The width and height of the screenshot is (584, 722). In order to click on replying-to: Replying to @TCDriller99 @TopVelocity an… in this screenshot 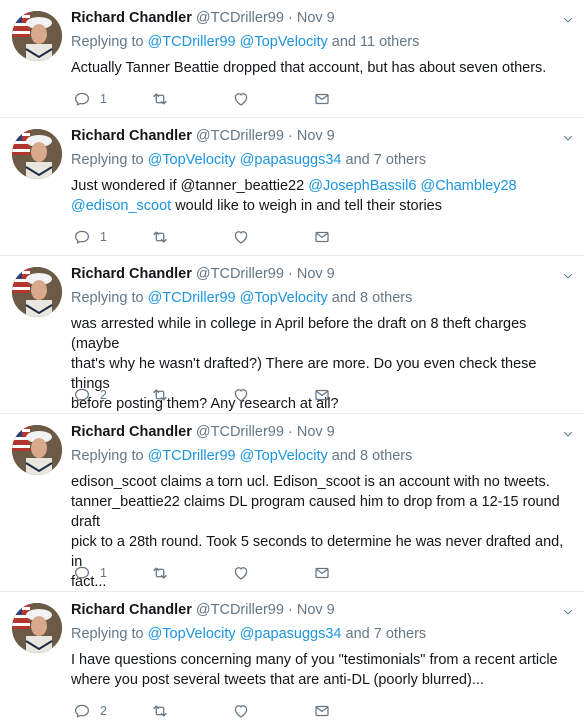, I will do `click(241, 298)`.